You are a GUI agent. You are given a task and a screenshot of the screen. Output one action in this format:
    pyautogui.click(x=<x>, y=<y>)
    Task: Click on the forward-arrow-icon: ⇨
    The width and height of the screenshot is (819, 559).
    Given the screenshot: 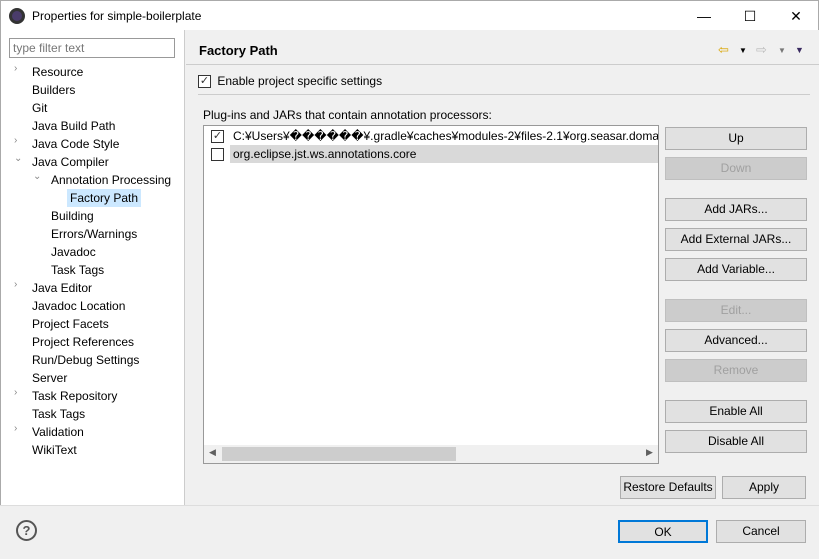 What is the action you would take?
    pyautogui.click(x=761, y=49)
    